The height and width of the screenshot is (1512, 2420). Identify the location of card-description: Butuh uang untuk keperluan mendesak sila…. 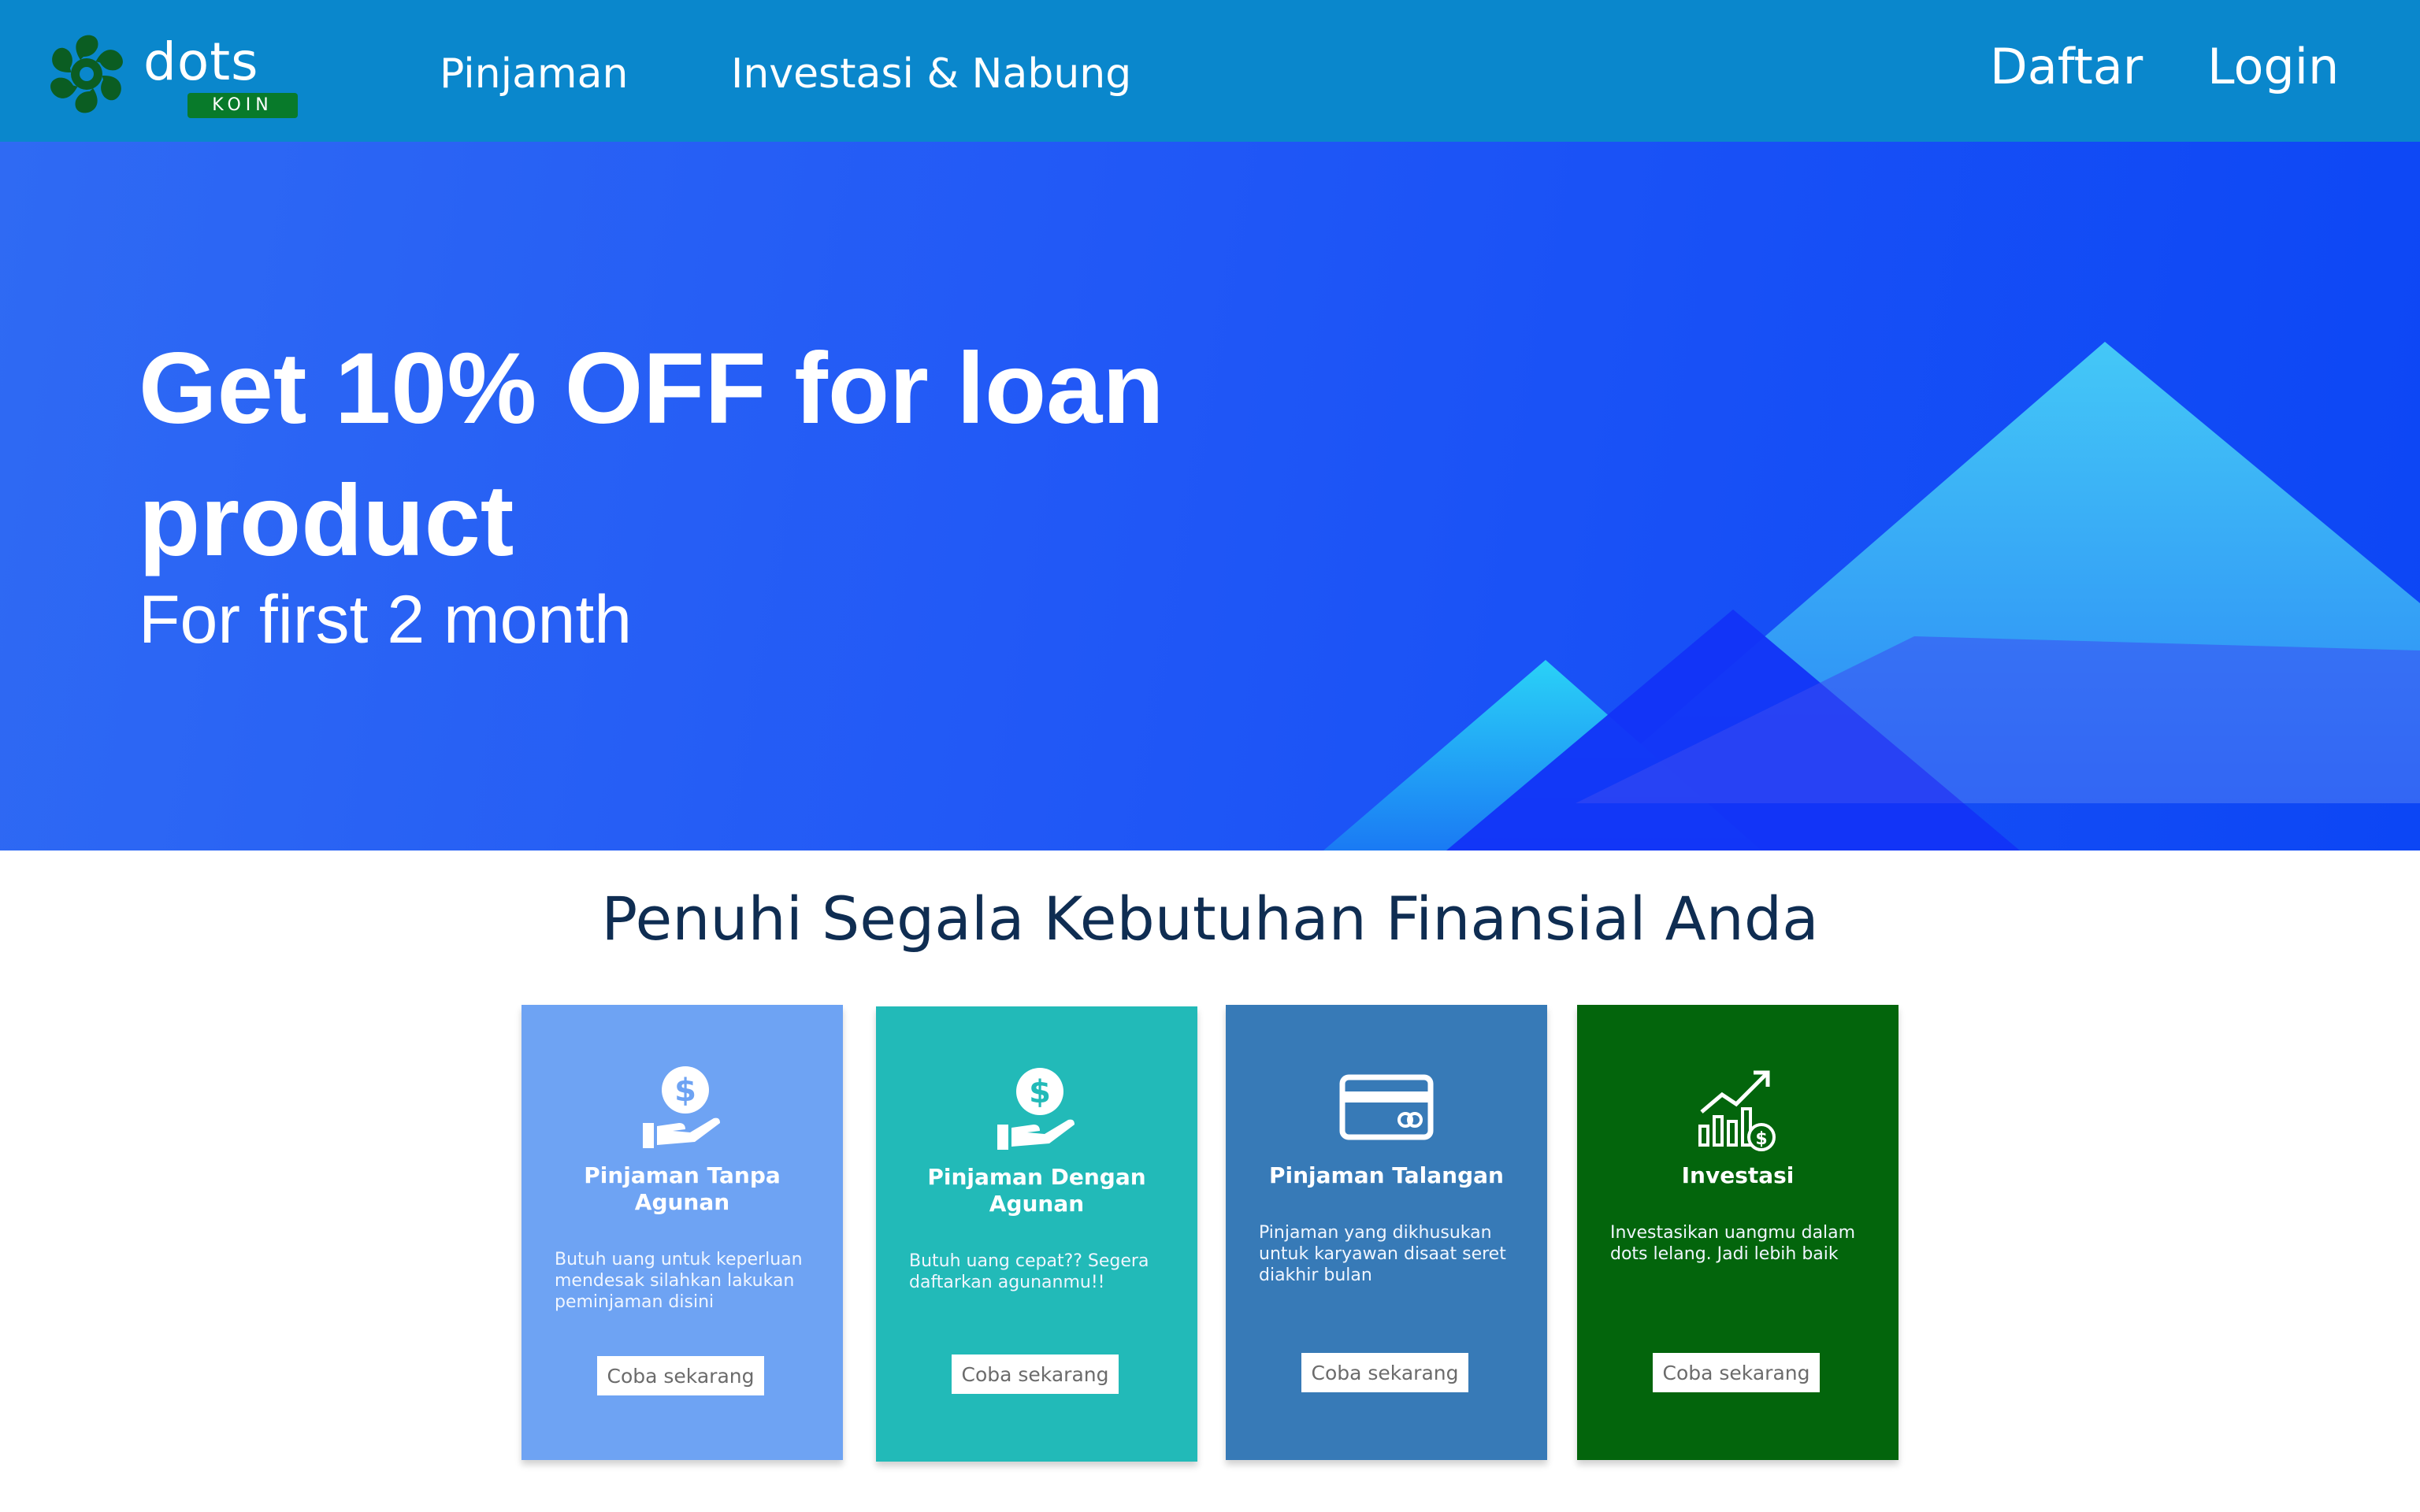
(679, 1281).